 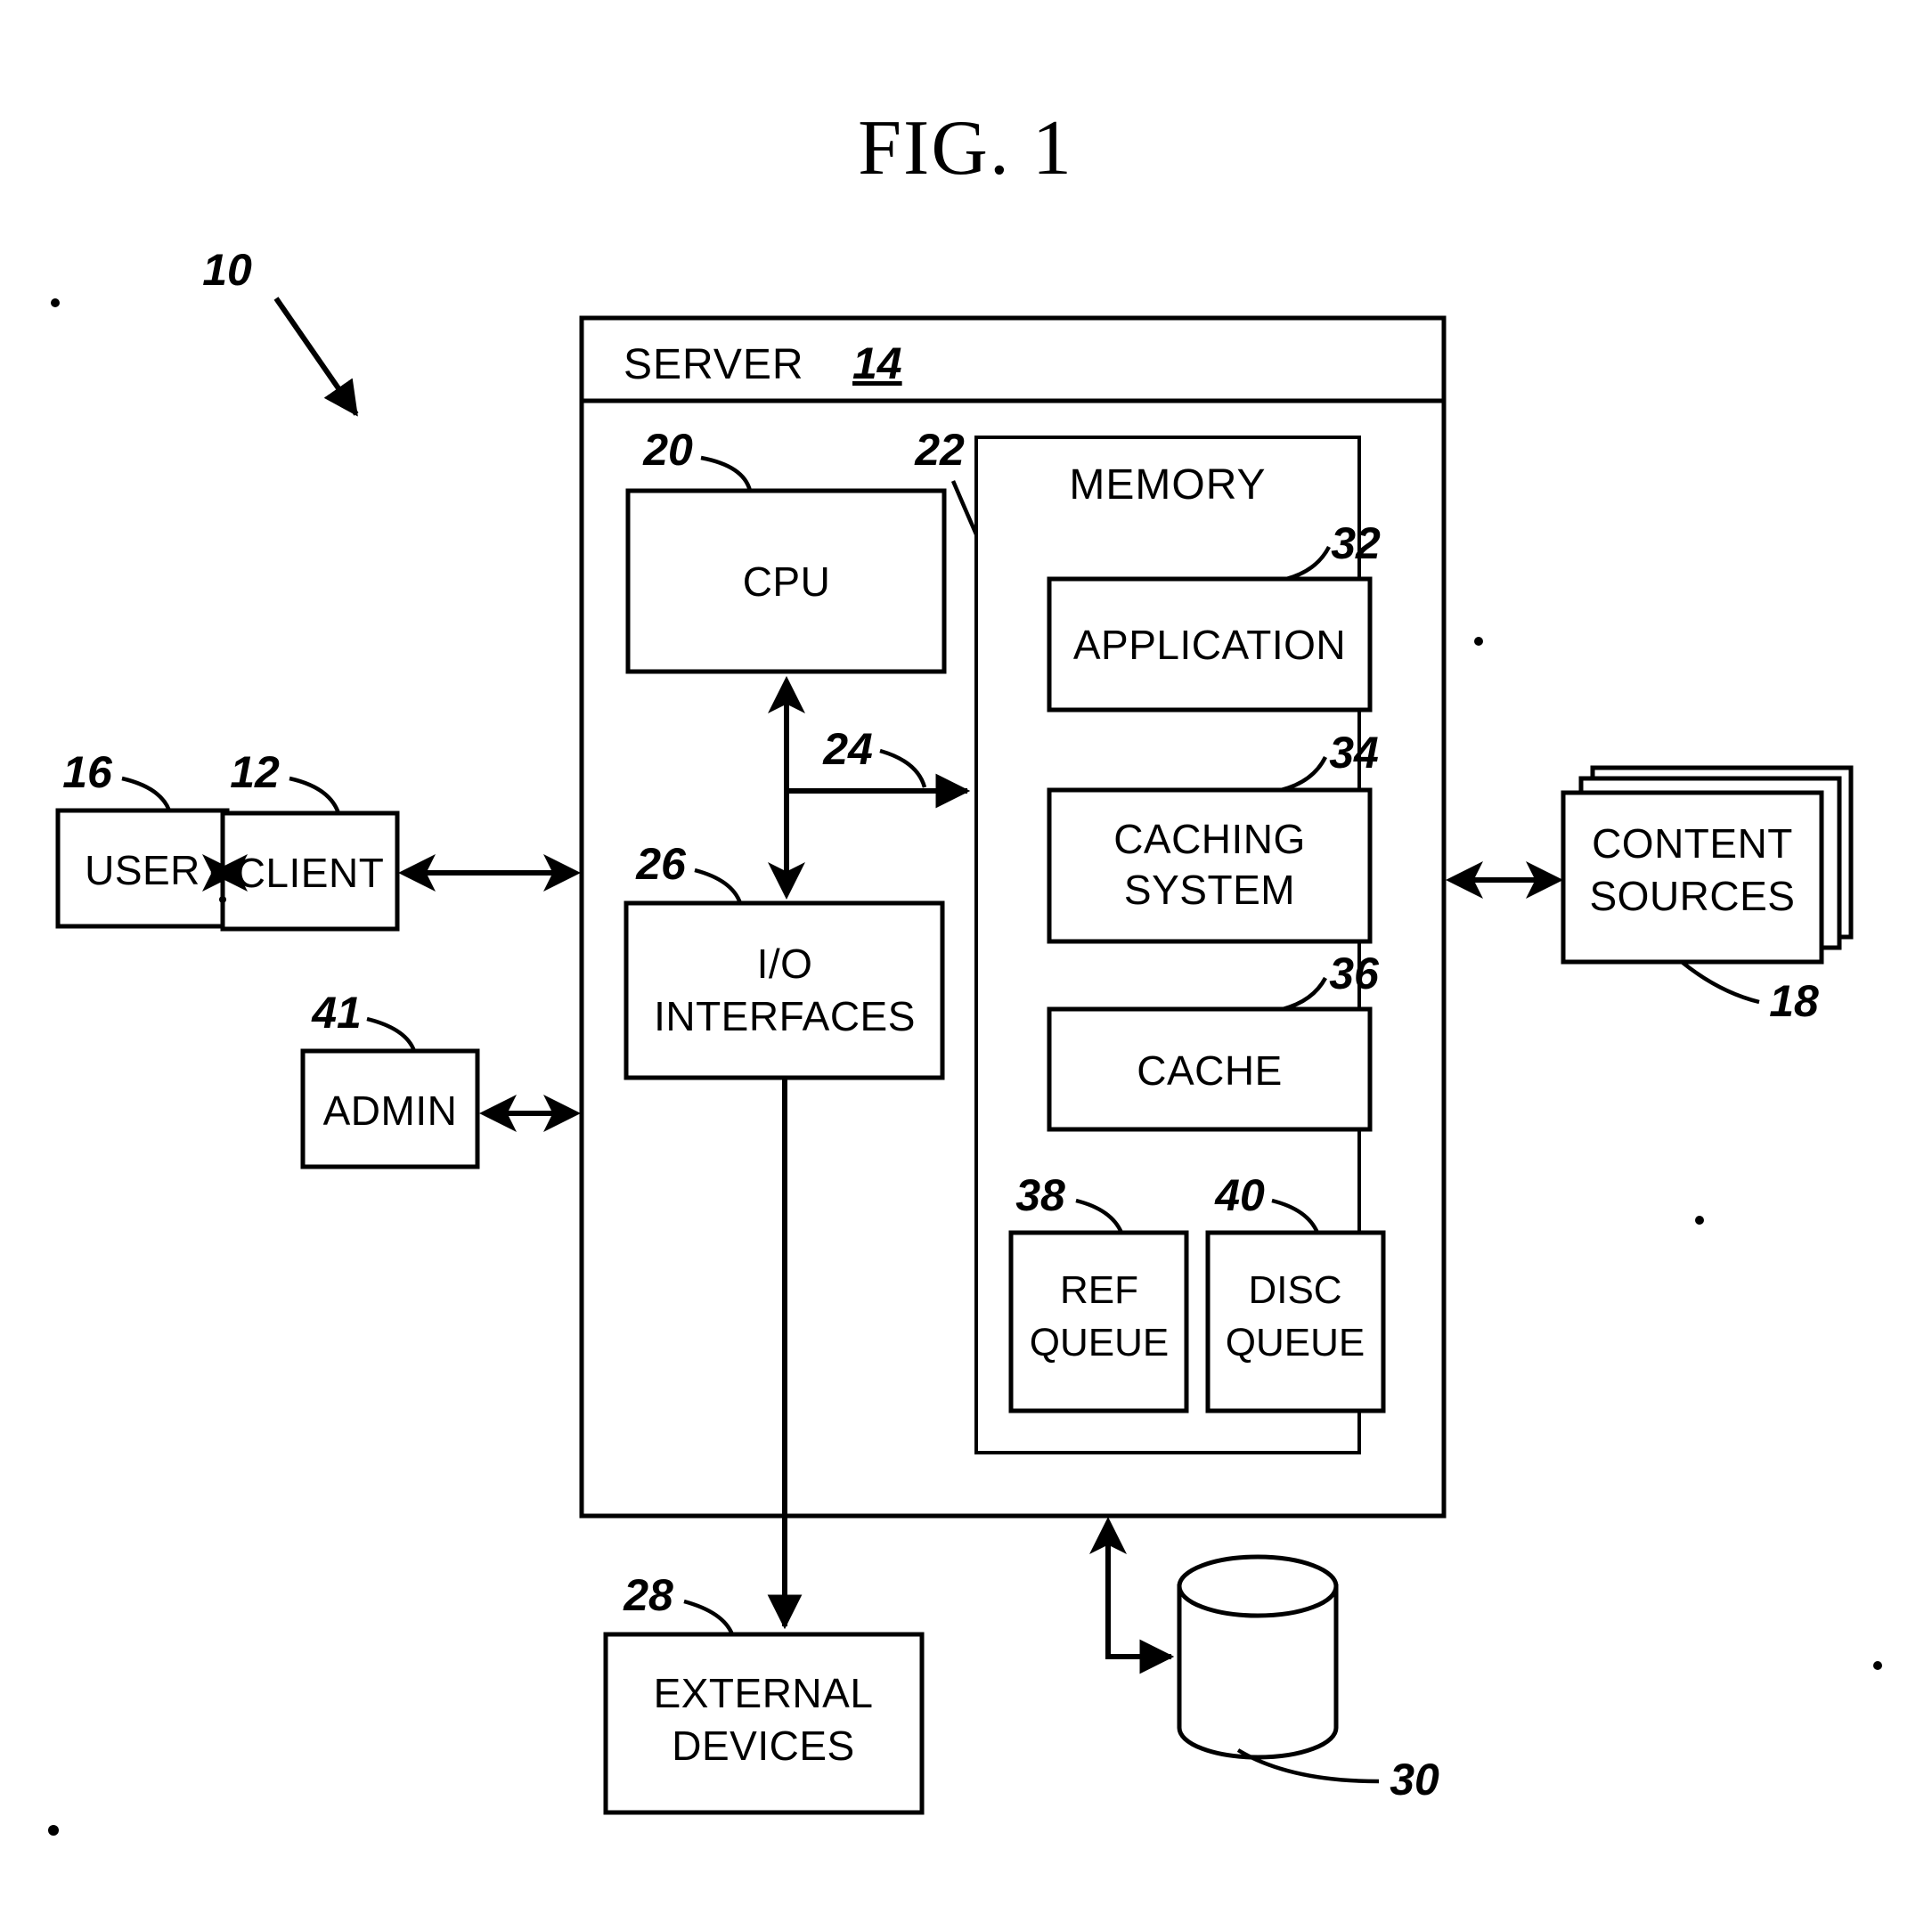 What do you see at coordinates (316, 357) in the screenshot?
I see `system-pointer-arrow` at bounding box center [316, 357].